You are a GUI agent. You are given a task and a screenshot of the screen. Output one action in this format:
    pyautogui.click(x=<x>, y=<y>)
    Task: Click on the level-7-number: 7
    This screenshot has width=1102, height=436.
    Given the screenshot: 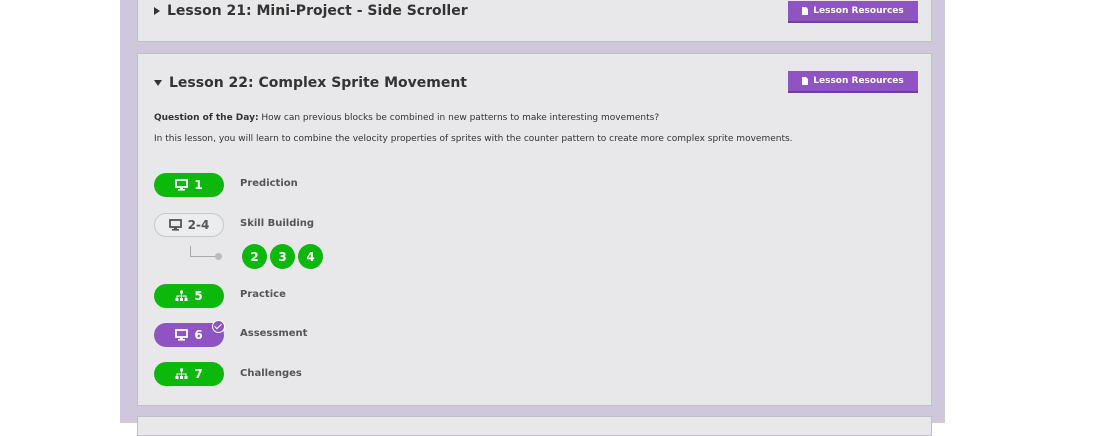 What is the action you would take?
    pyautogui.click(x=198, y=374)
    